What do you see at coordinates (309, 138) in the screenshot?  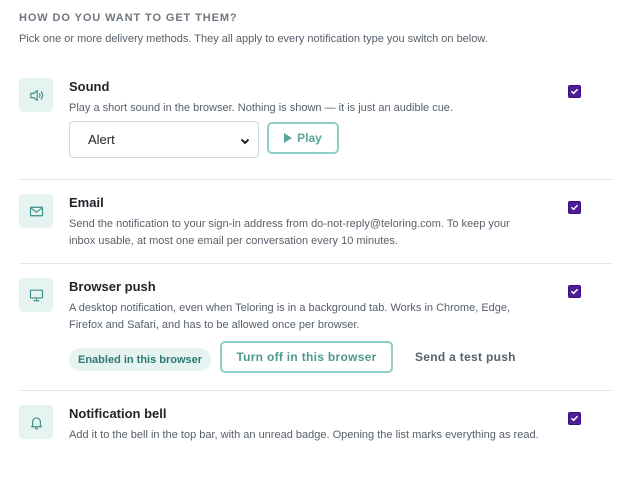 I see `play-button-label: Play` at bounding box center [309, 138].